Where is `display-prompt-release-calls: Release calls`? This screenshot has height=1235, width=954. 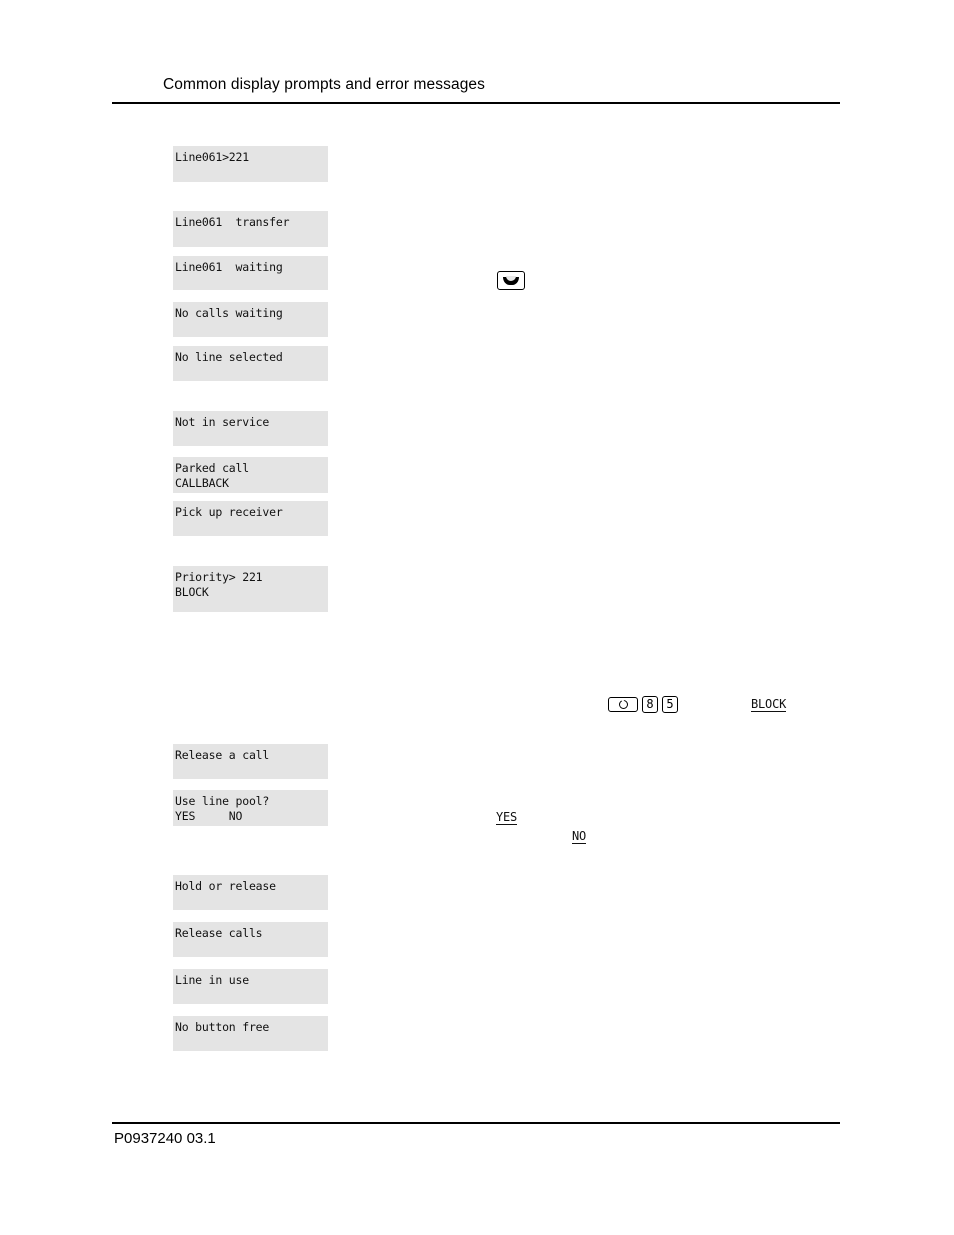 display-prompt-release-calls: Release calls is located at coordinates (250, 939).